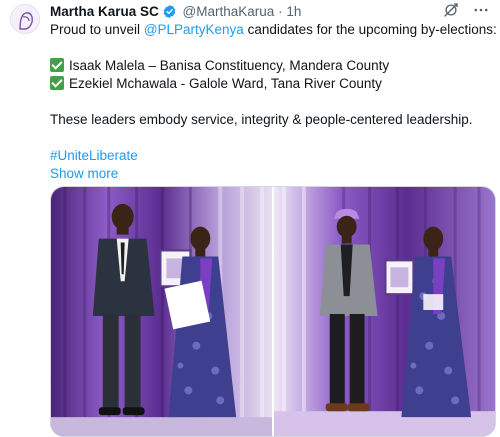 Image resolution: width=500 pixels, height=437 pixels. I want to click on author-handle: @MarthaKarua, so click(229, 11).